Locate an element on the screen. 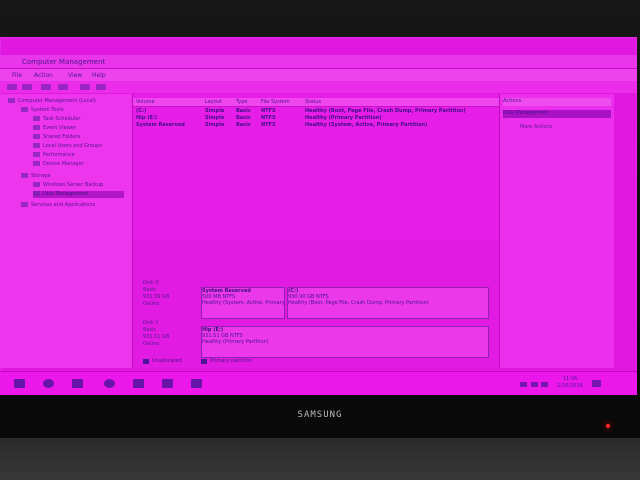 This screenshot has height=480, width=640. file-explorer-icon is located at coordinates (138, 383).